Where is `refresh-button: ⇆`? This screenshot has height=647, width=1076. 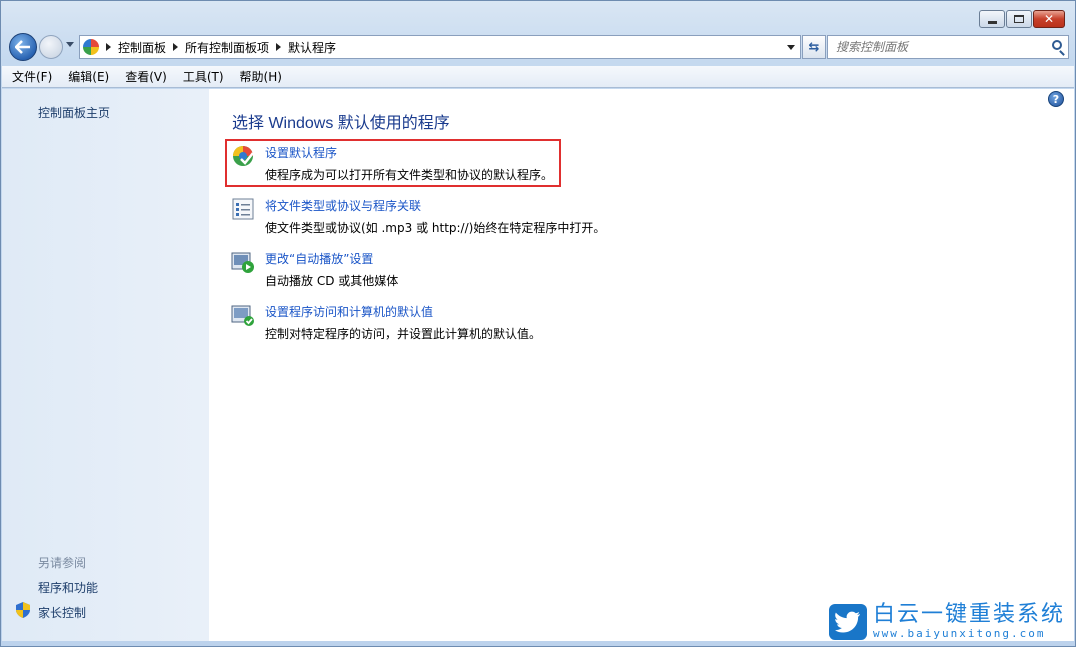 refresh-button: ⇆ is located at coordinates (814, 47).